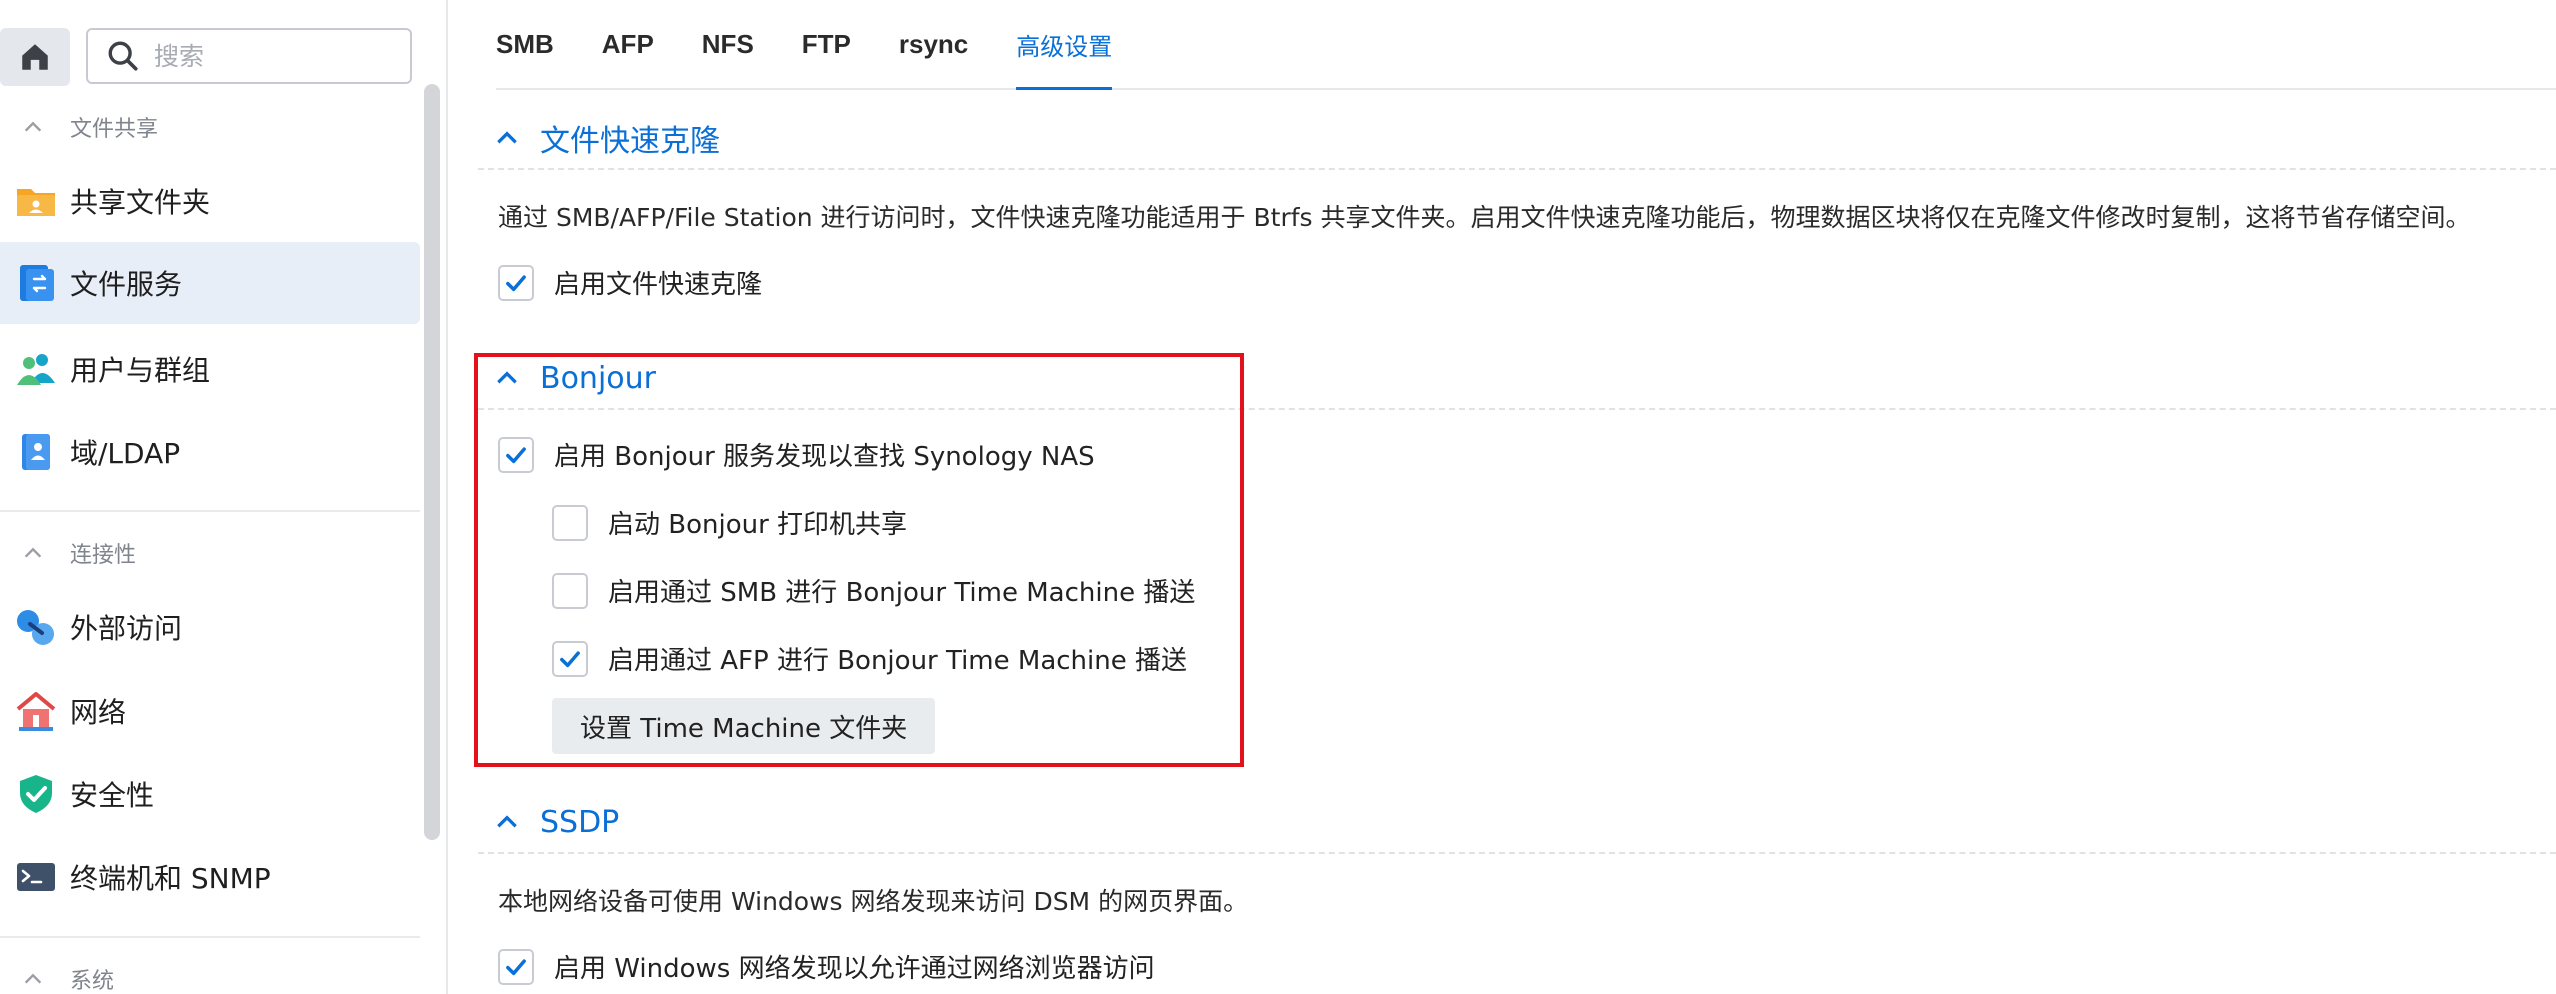 The image size is (2556, 994). What do you see at coordinates (103, 555) in the screenshot?
I see `section-title: 连接性` at bounding box center [103, 555].